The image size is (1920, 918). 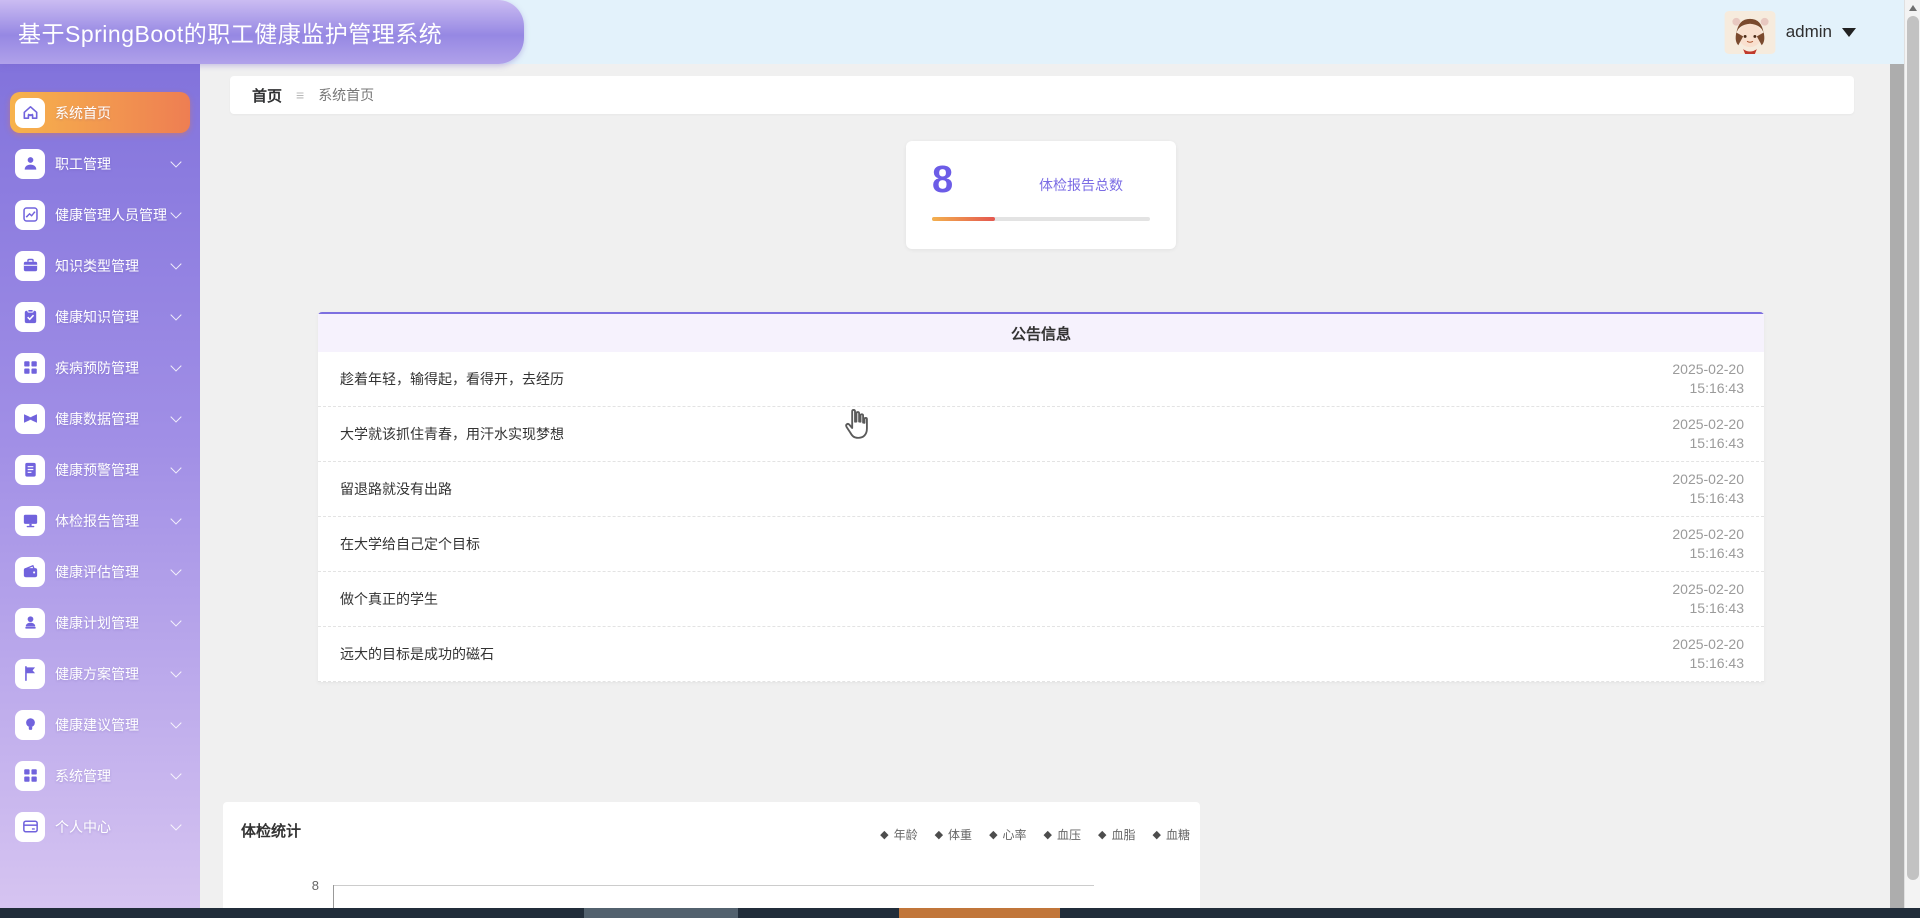 I want to click on announcement-row: 做个真正的学生 2025-02-20 15:16:43, so click(x=1041, y=599).